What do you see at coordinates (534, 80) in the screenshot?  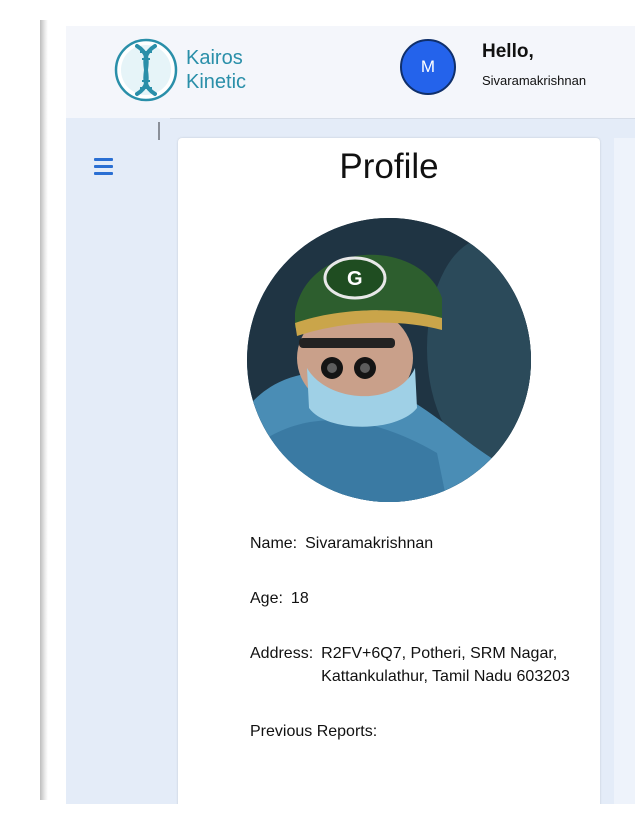 I see `user-name-text: Sivaramakrishnan` at bounding box center [534, 80].